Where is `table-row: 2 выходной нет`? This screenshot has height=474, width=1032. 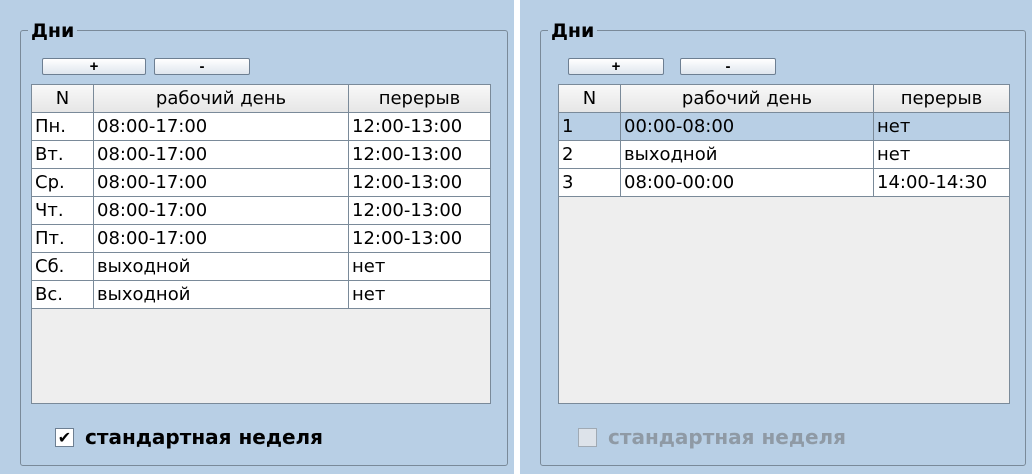 table-row: 2 выходной нет is located at coordinates (784, 155).